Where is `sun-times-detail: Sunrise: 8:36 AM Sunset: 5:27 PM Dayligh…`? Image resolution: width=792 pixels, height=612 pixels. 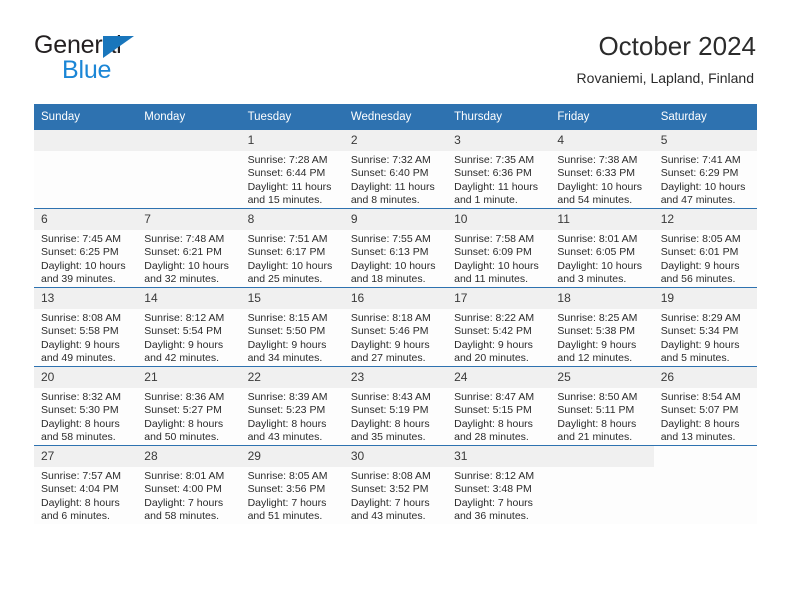 sun-times-detail: Sunrise: 8:36 AM Sunset: 5:27 PM Dayligh… is located at coordinates (184, 417).